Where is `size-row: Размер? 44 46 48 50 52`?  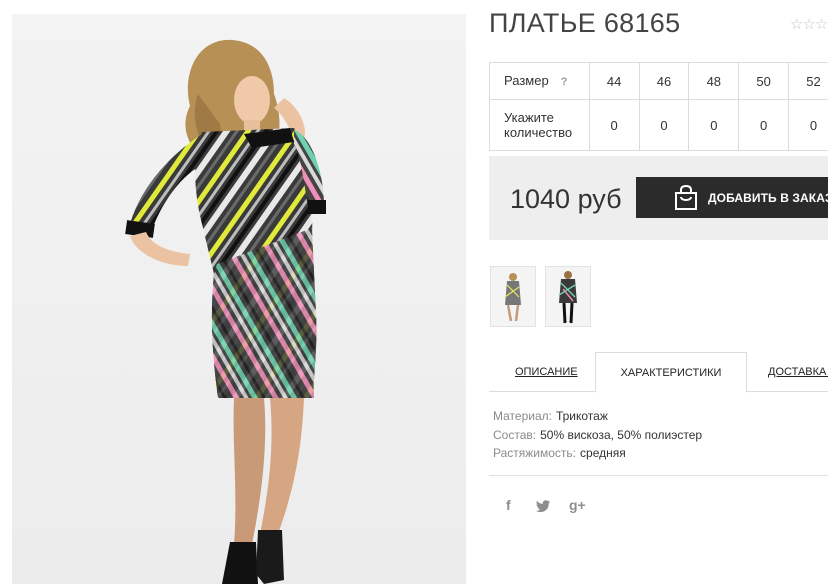 size-row: Размер? 44 46 48 50 52 is located at coordinates (658, 81).